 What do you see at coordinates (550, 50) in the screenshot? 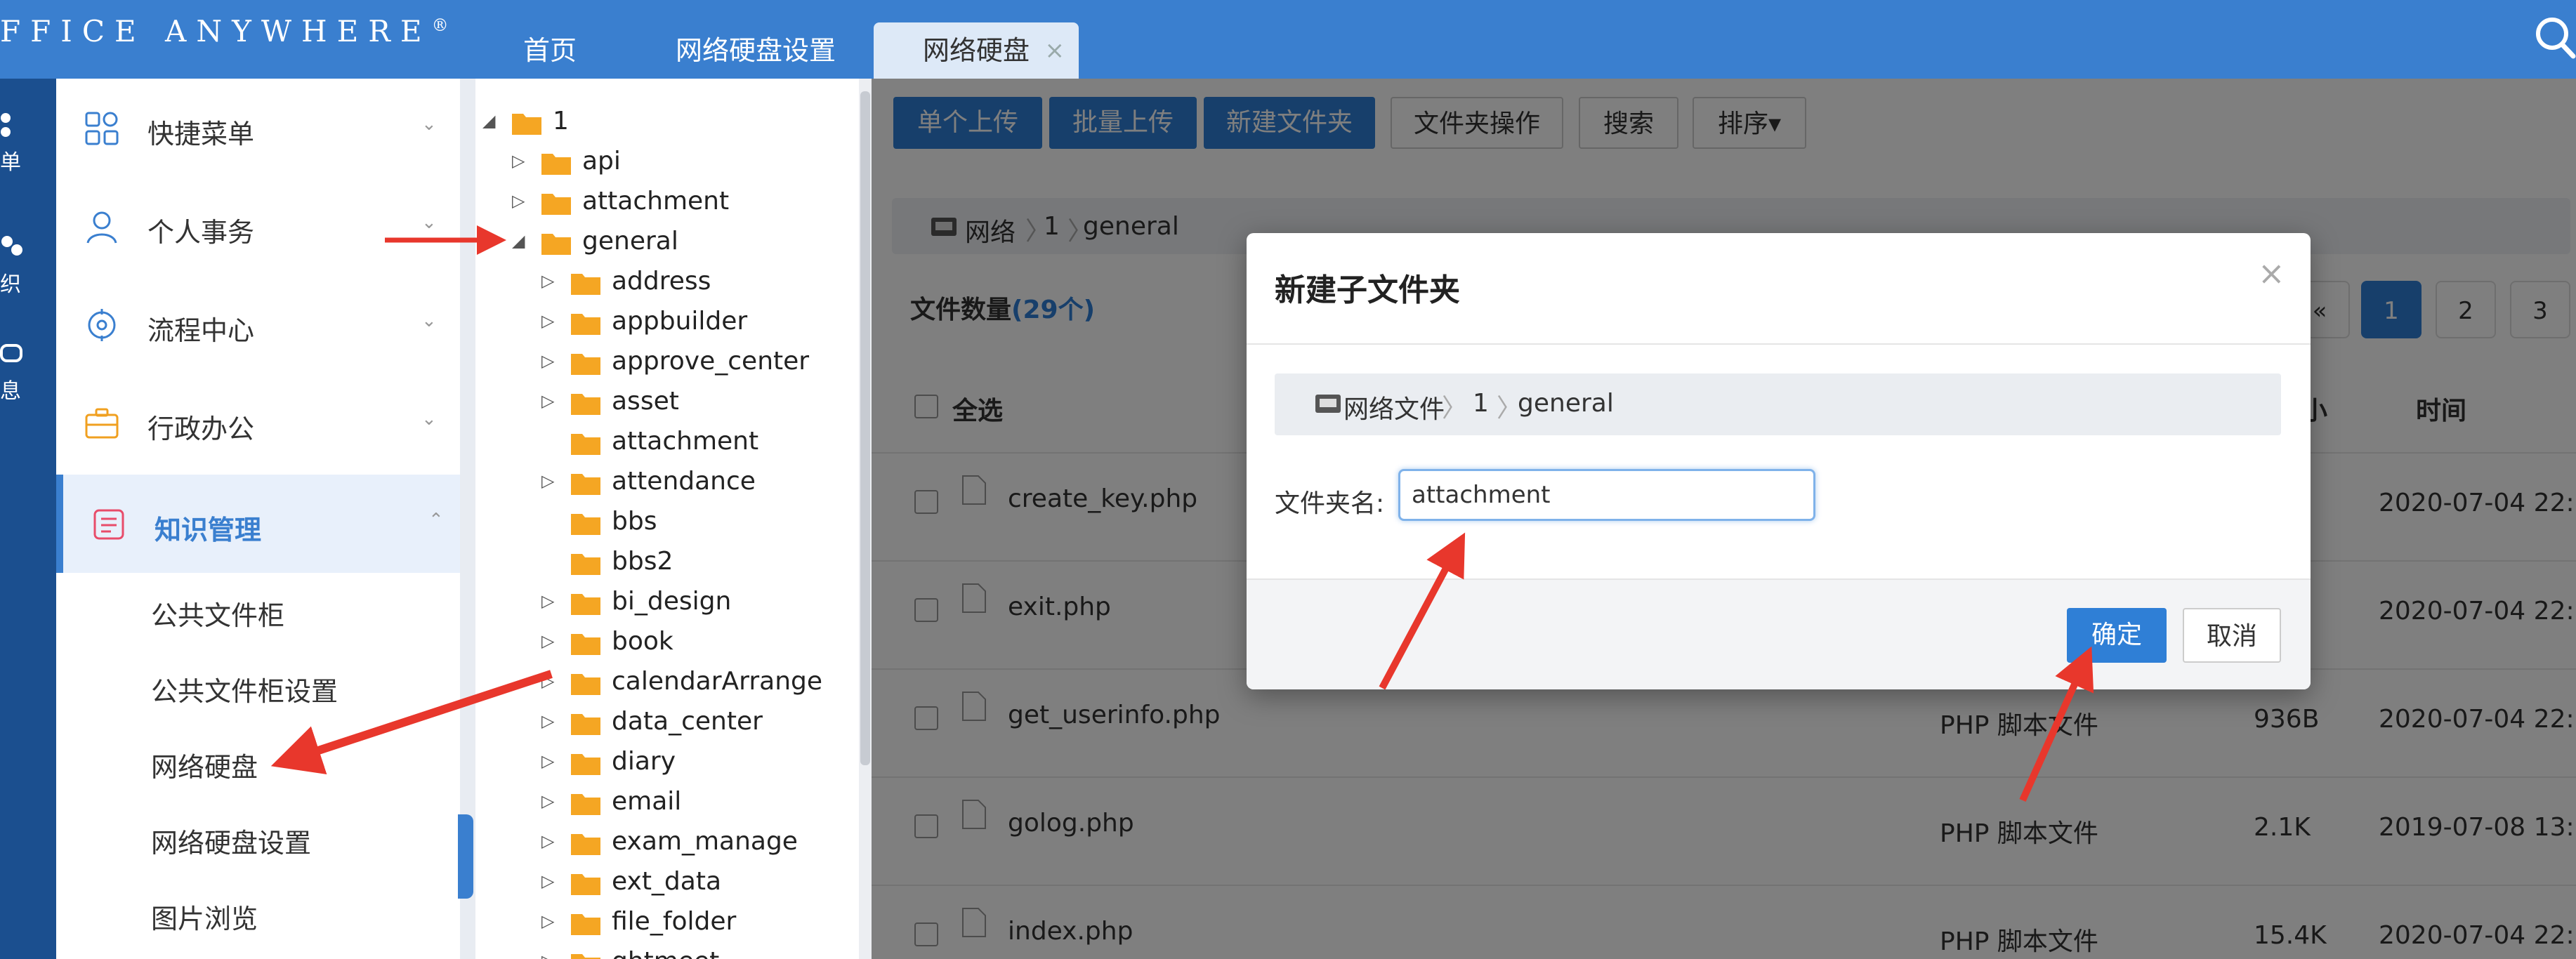
I see `tab-home: 首页` at bounding box center [550, 50].